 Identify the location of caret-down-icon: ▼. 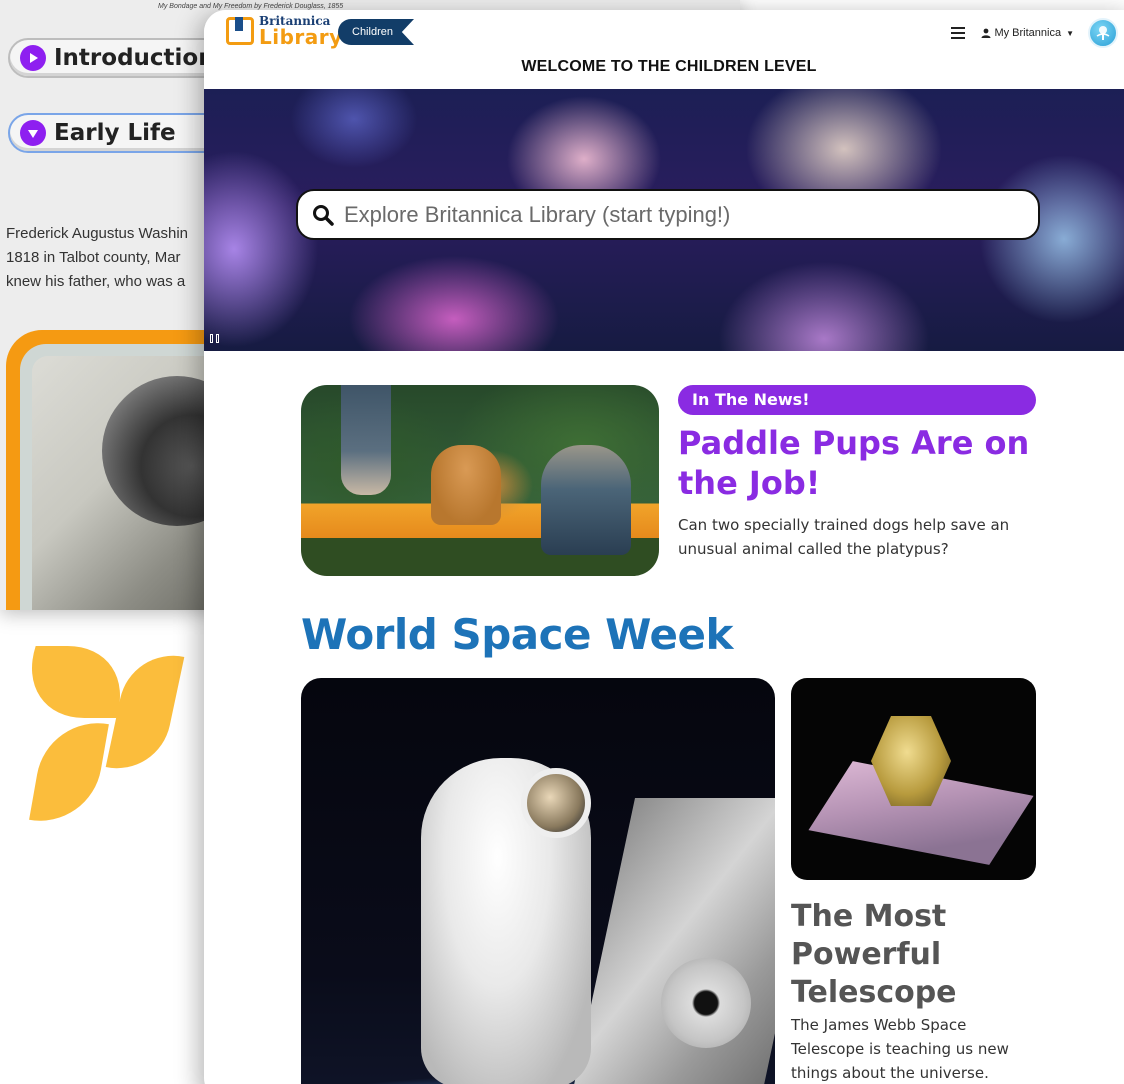
(1070, 33).